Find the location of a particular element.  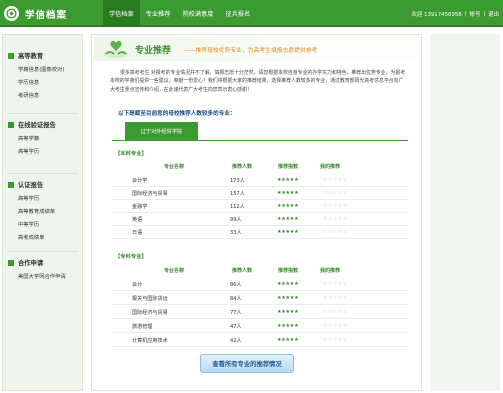

sidebar-section-higher-edu: 高等教育 学籍信息(图像校对) 学历信息 考研信息 is located at coordinates (42, 75).